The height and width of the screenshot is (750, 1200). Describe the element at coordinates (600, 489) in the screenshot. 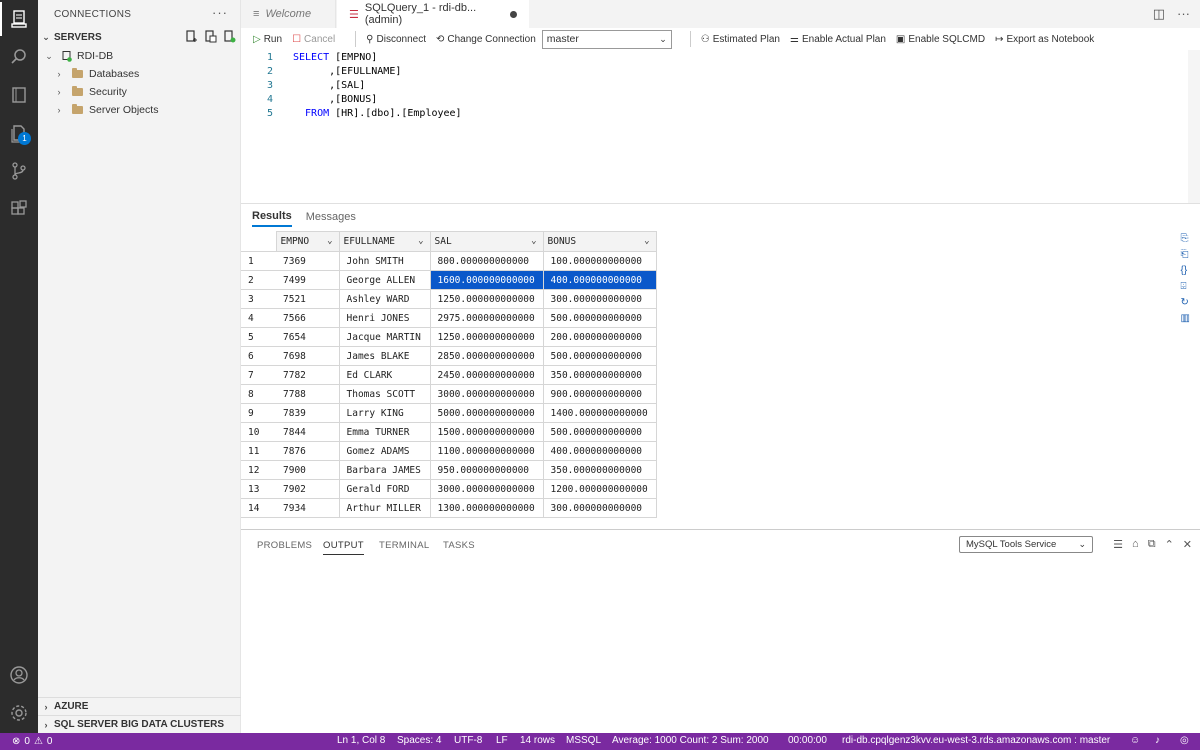

I see `table-cell: 1200.000000000000` at that location.